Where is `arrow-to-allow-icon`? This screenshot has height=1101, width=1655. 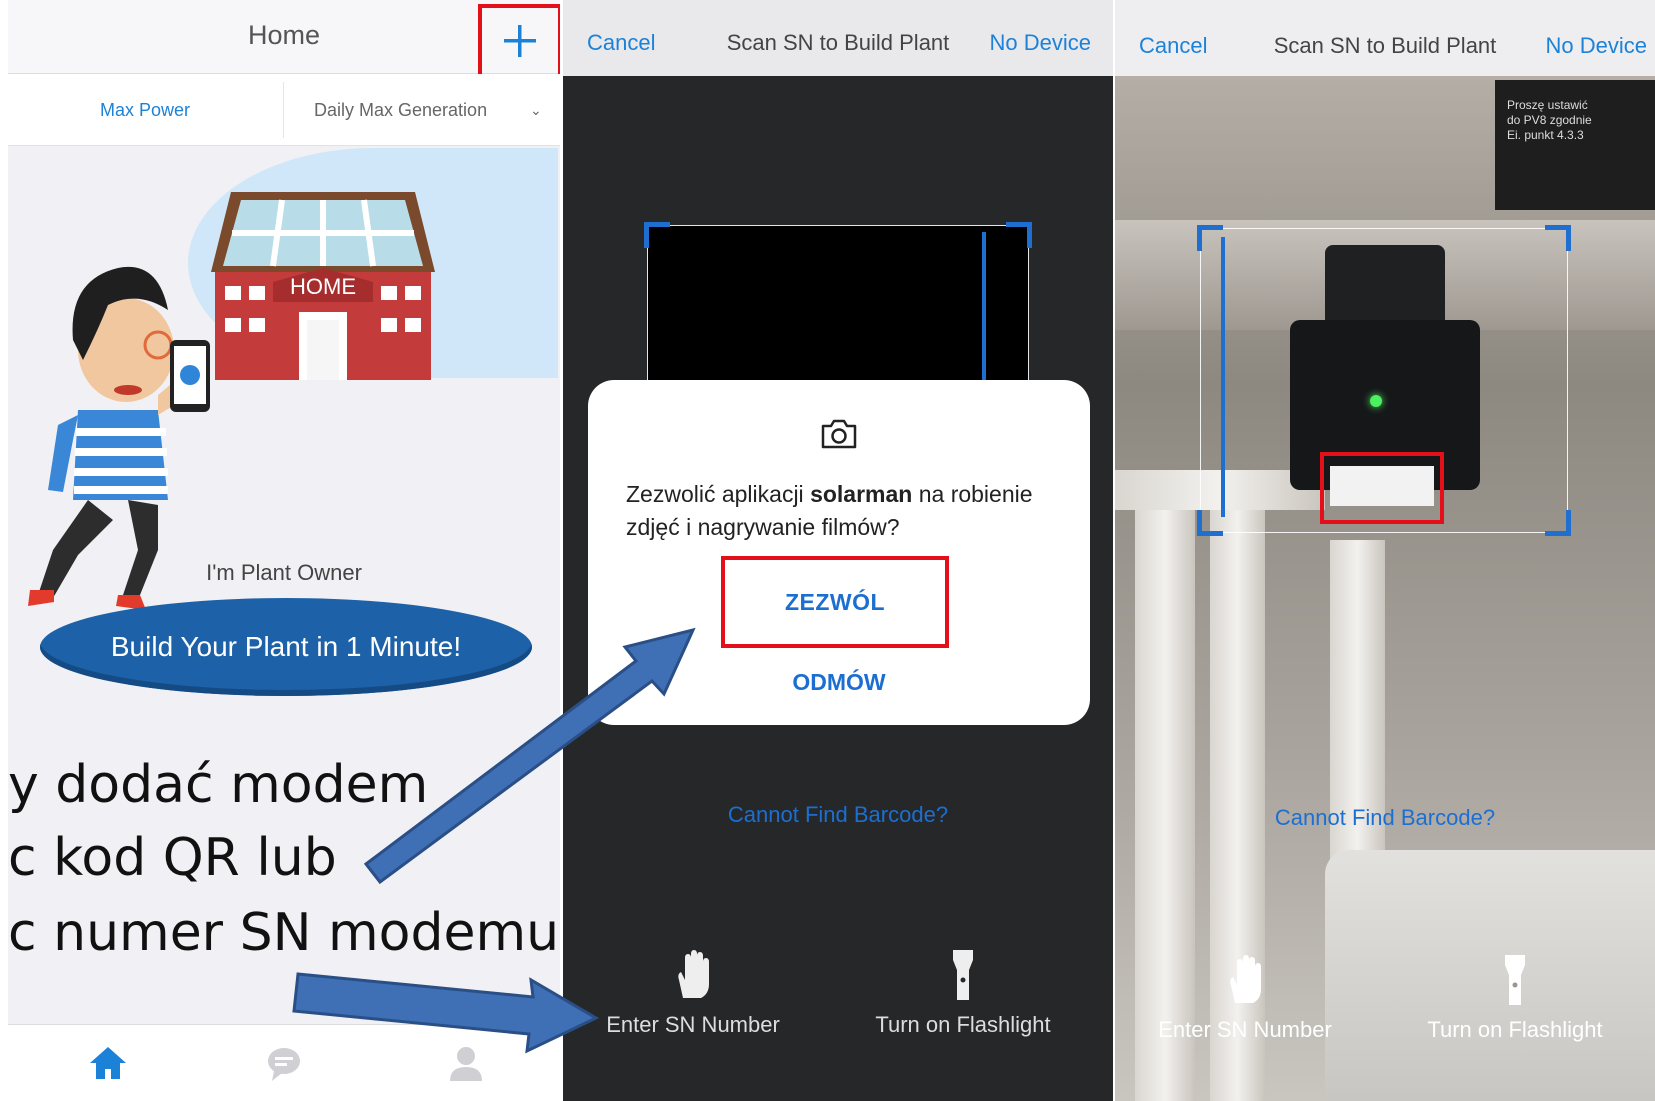
arrow-to-allow-icon is located at coordinates (529, 756).